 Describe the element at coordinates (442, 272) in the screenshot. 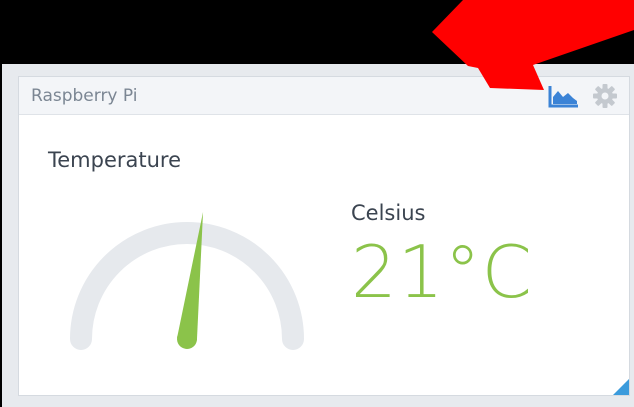

I see `temperature-value: 21°C` at that location.